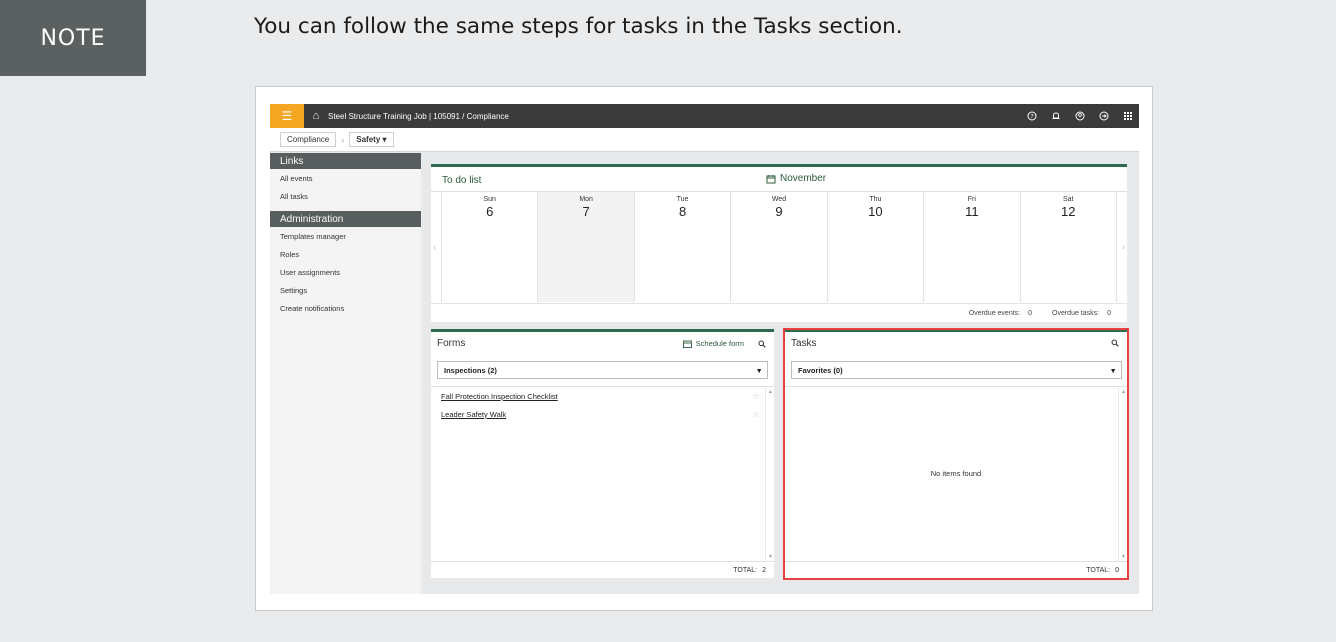 The image size is (1336, 642). What do you see at coordinates (704, 140) in the screenshot?
I see `breadcrumb: Compliance › Safety ▾` at bounding box center [704, 140].